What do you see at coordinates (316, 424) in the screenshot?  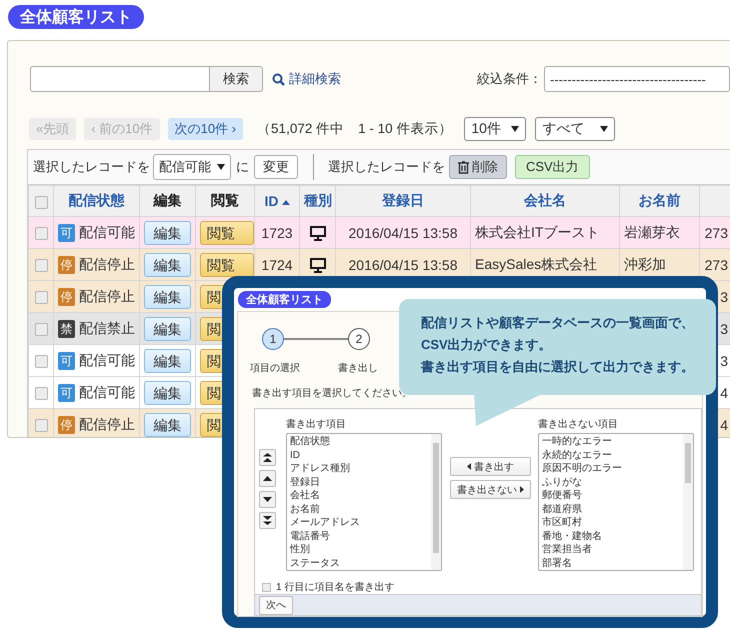 I see `list-label: 書き出す項目` at bounding box center [316, 424].